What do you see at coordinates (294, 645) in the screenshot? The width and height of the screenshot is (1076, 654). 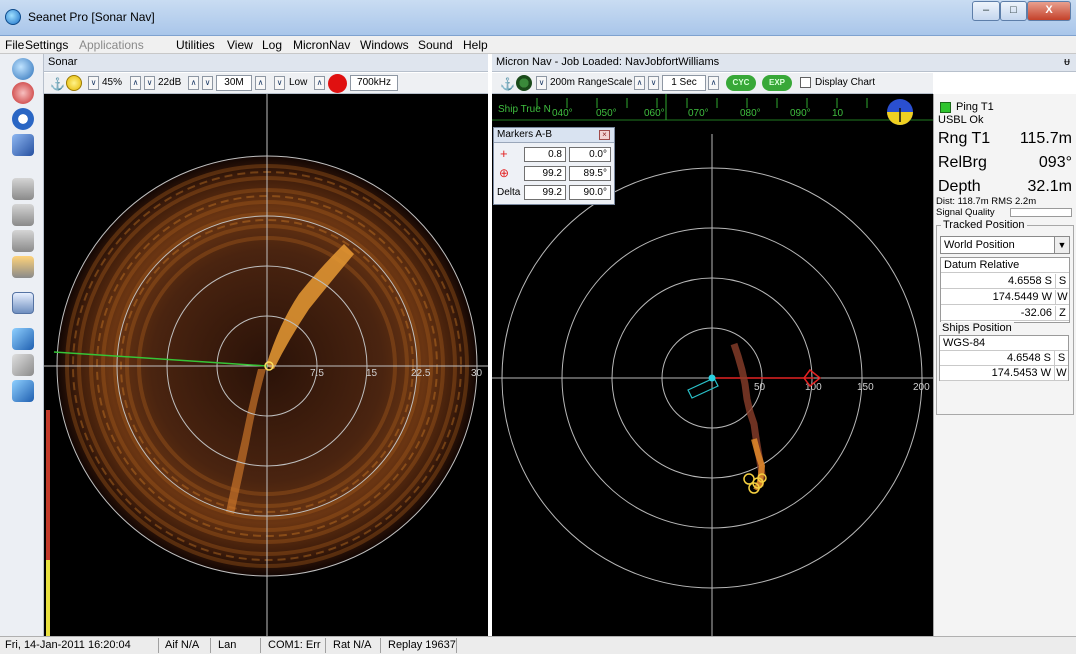 I see `status-com: COM1: Err` at bounding box center [294, 645].